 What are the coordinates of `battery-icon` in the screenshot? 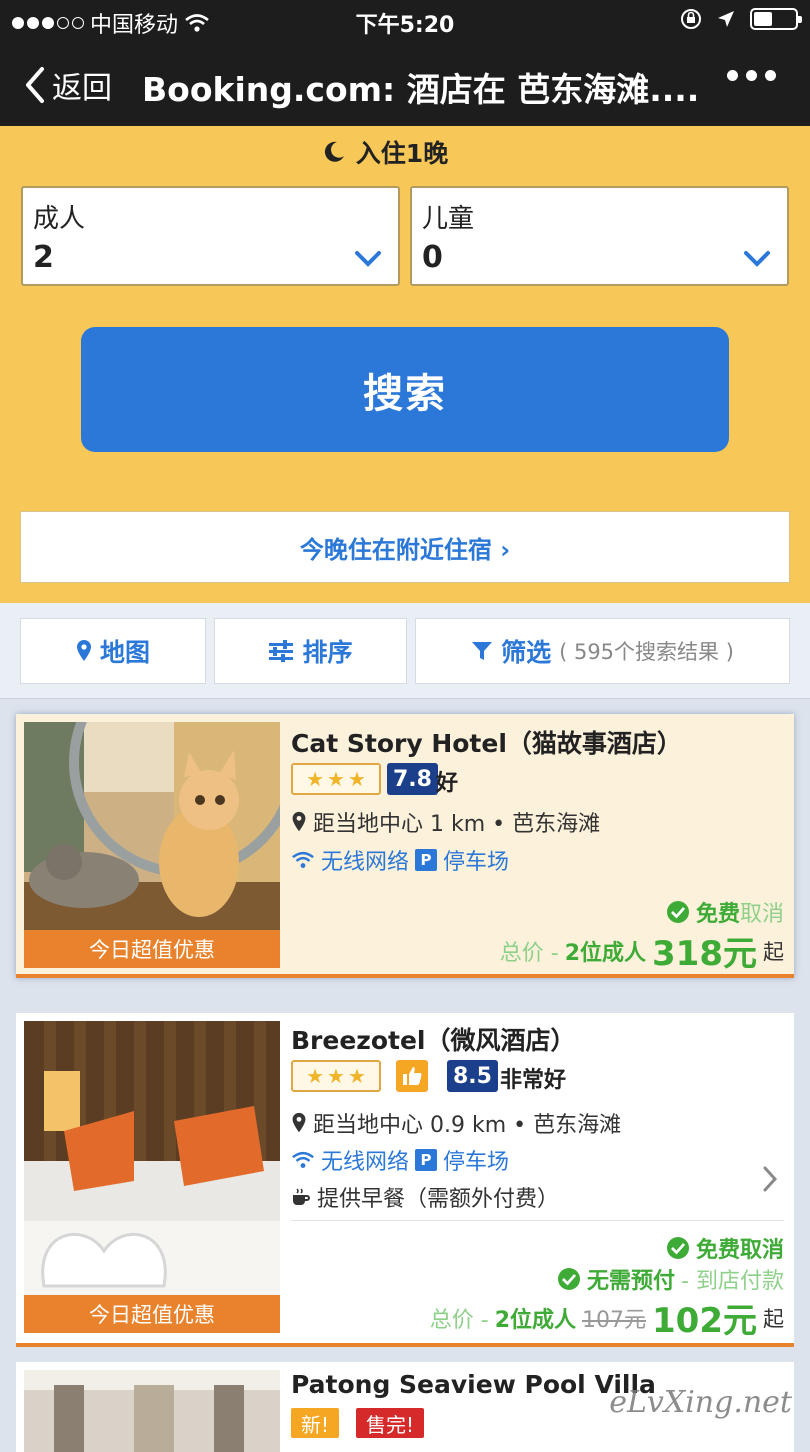 It's located at (776, 19).